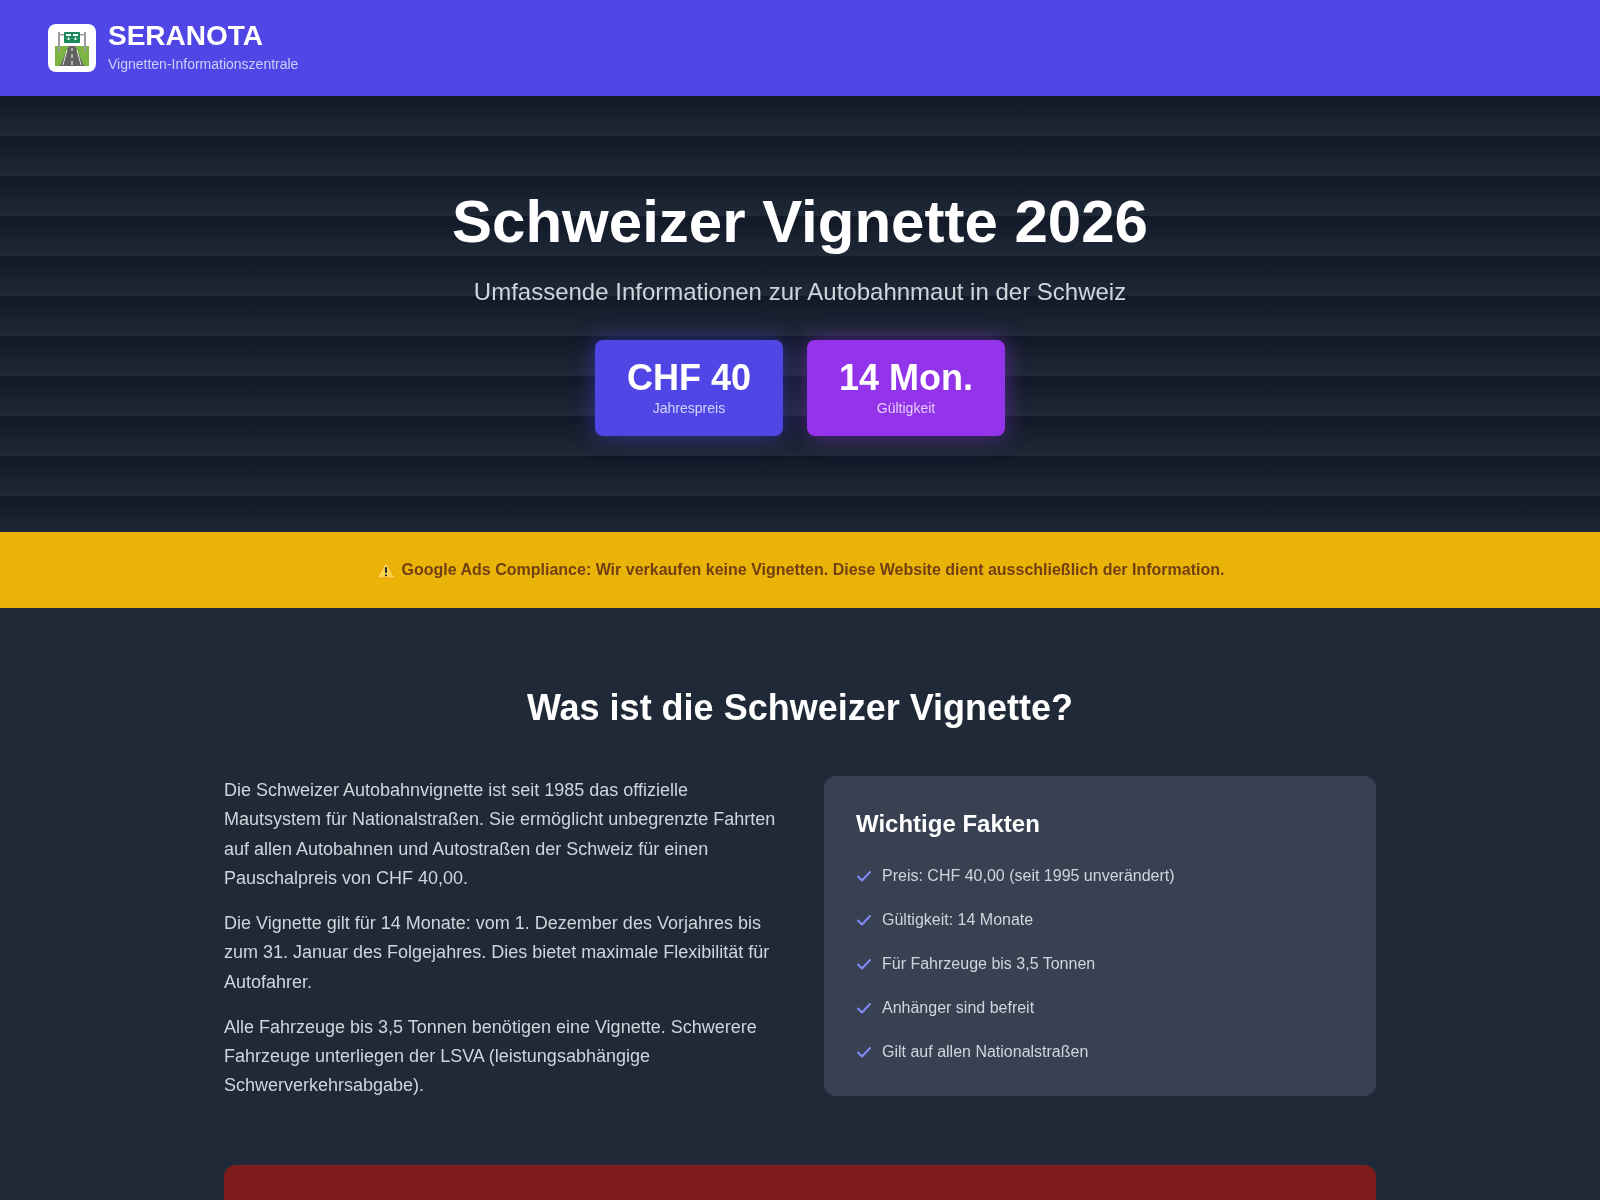  What do you see at coordinates (906, 378) in the screenshot?
I see `stat-value: 14 Mon.` at bounding box center [906, 378].